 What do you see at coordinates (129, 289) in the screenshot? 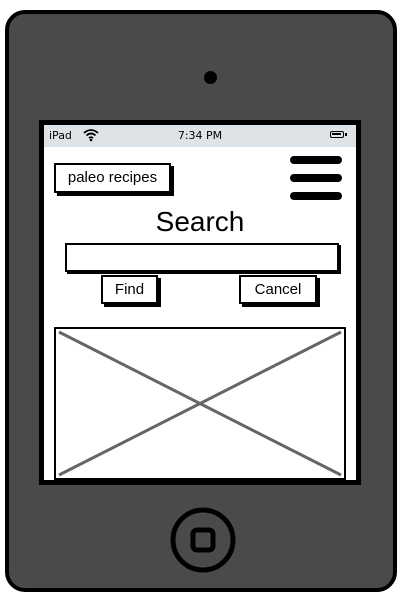
I see `find-button: Find` at bounding box center [129, 289].